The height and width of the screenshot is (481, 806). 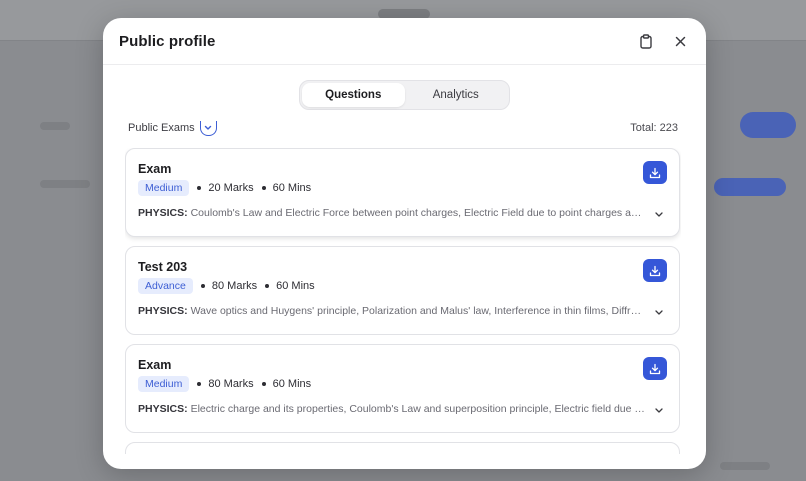 What do you see at coordinates (404, 41) in the screenshot?
I see `modal-header: Public profile` at bounding box center [404, 41].